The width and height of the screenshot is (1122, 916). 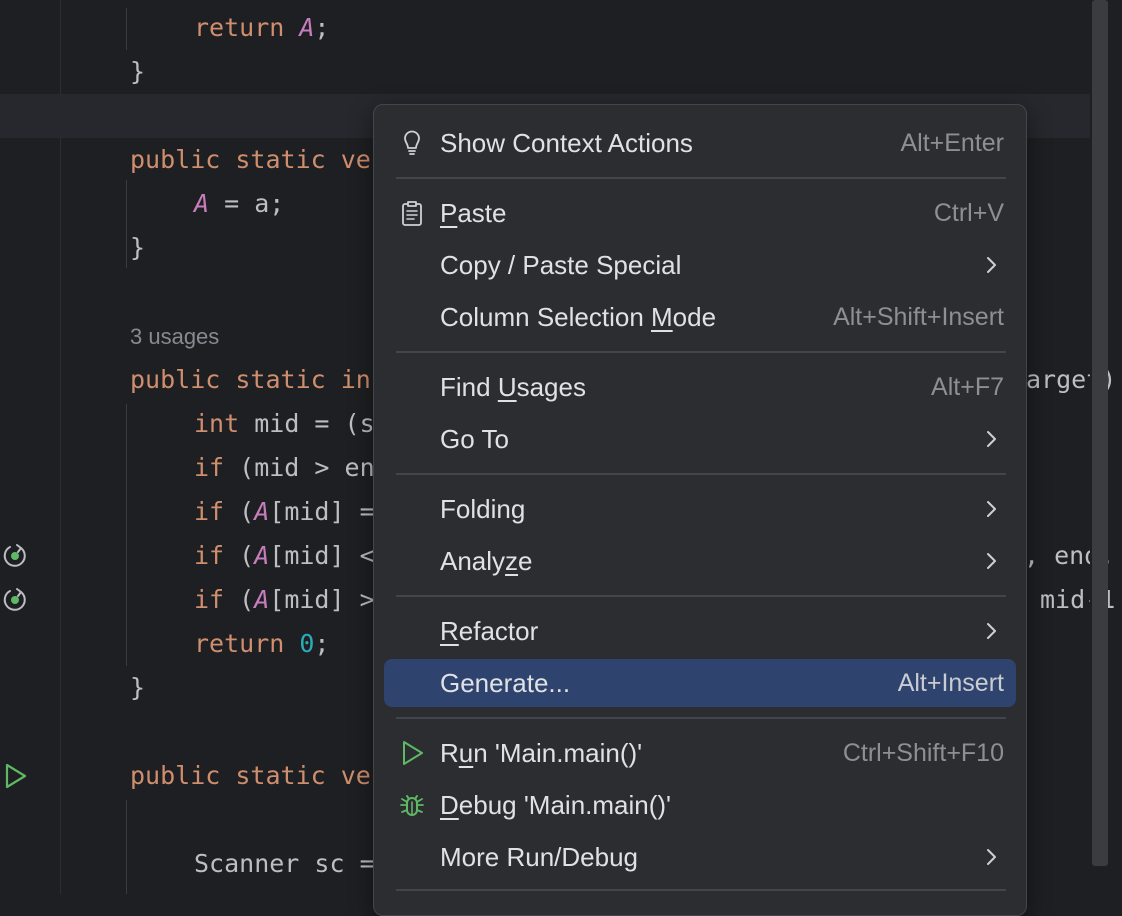 I want to click on menu-item-shortcut: Alt+Insert, so click(x=950, y=683).